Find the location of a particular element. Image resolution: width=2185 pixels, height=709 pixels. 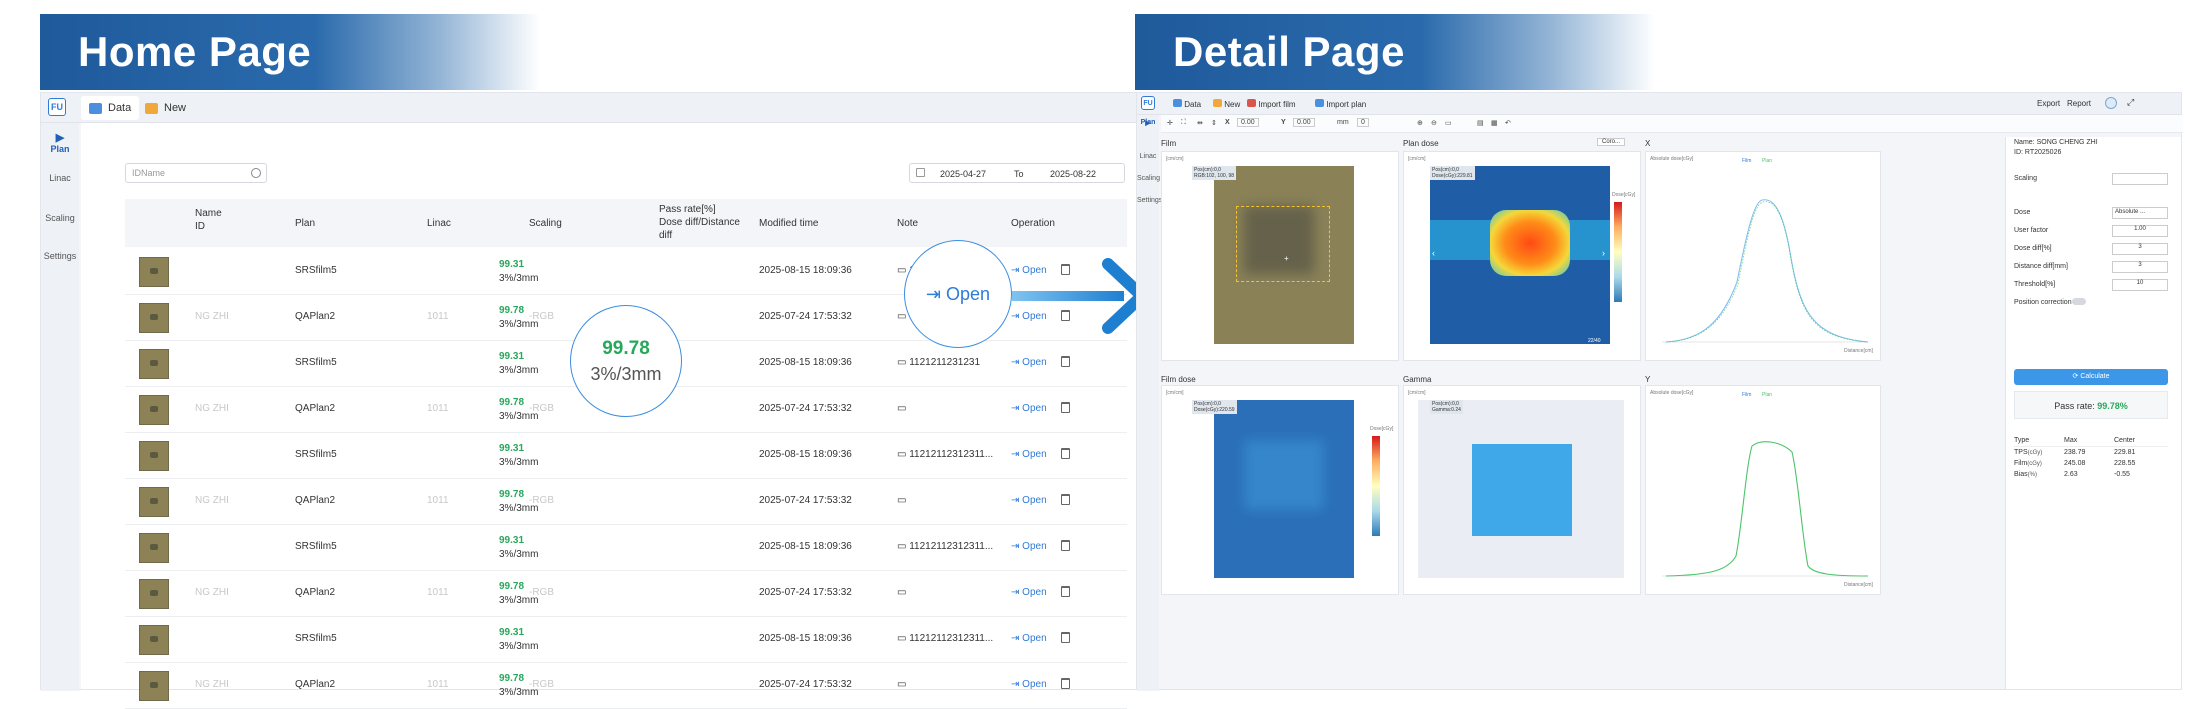

import-film-button: Import film is located at coordinates (1271, 104).